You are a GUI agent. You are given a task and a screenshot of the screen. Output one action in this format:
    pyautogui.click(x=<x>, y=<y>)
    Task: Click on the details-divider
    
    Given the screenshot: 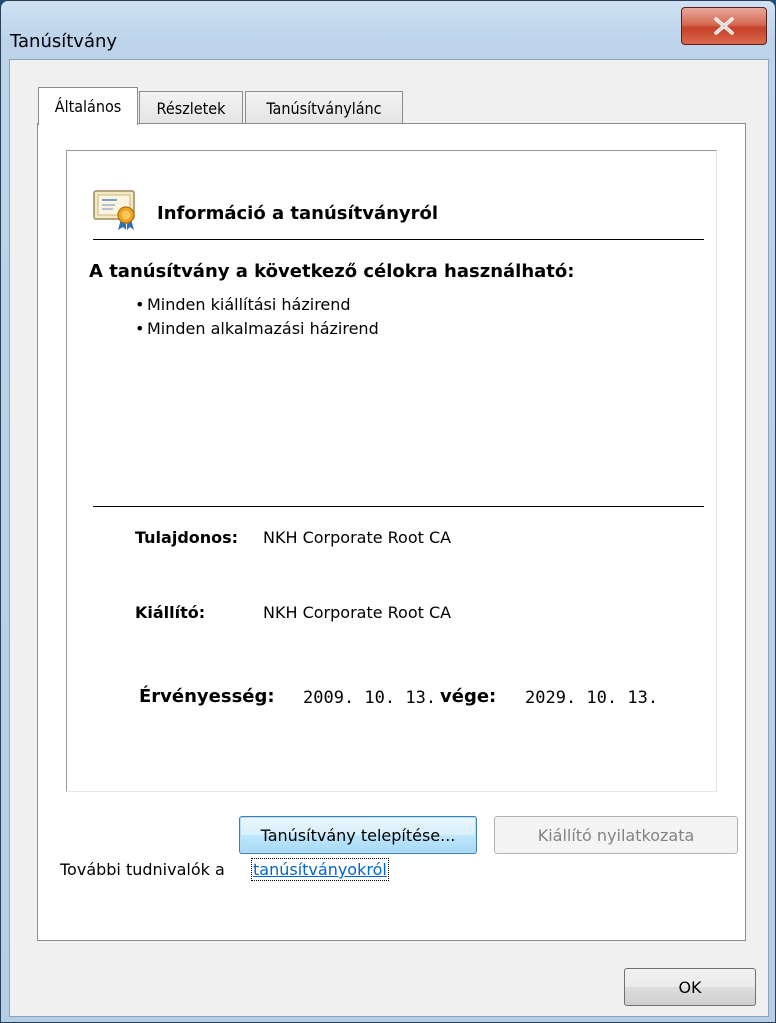 What is the action you would take?
    pyautogui.click(x=398, y=506)
    